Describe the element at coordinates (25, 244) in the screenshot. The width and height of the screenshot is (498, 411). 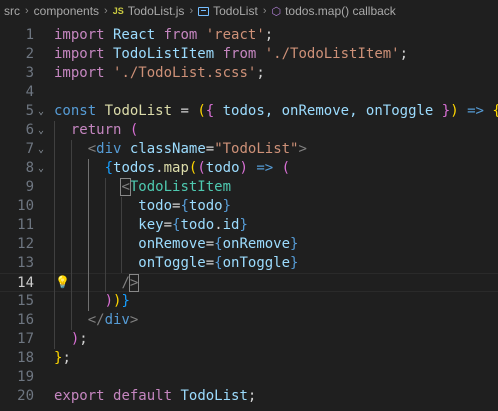
I see `line-number: 12` at that location.